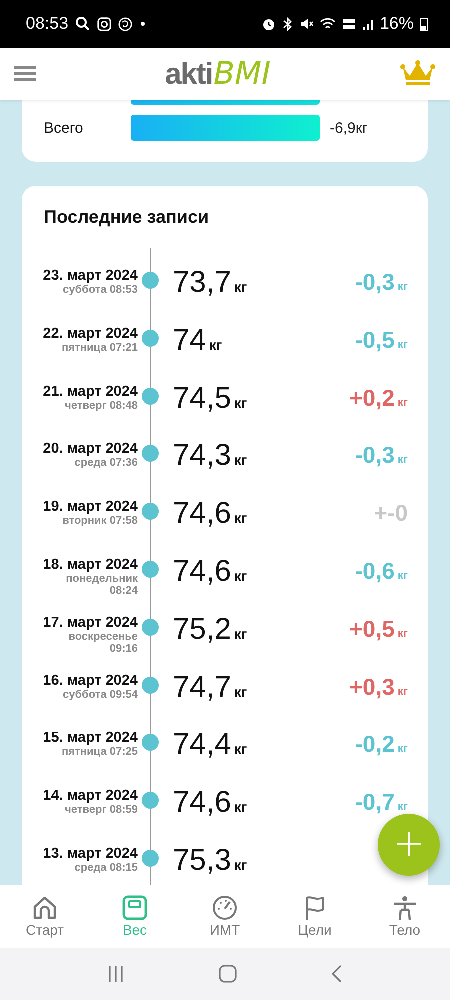  Describe the element at coordinates (202, 745) in the screenshot. I see `entry-weight: 74,4` at that location.